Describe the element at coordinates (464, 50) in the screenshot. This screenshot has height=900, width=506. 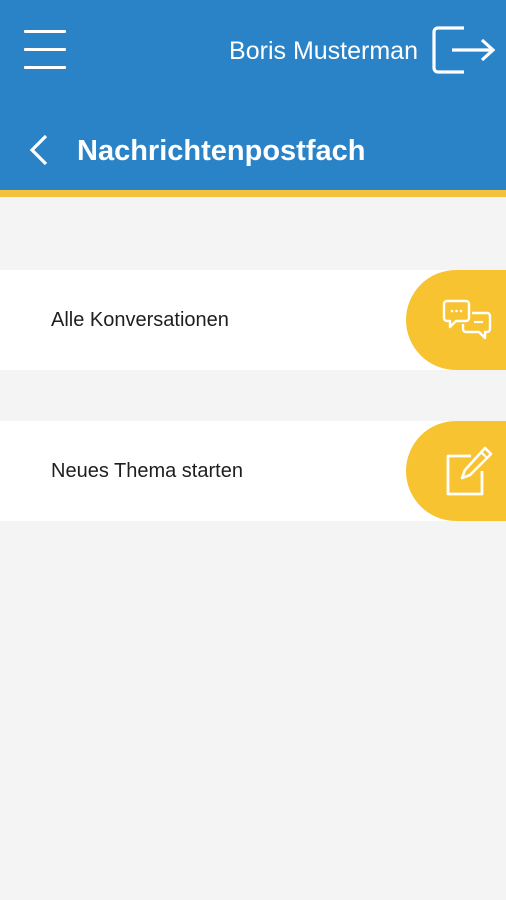
I see `logout-icon` at that location.